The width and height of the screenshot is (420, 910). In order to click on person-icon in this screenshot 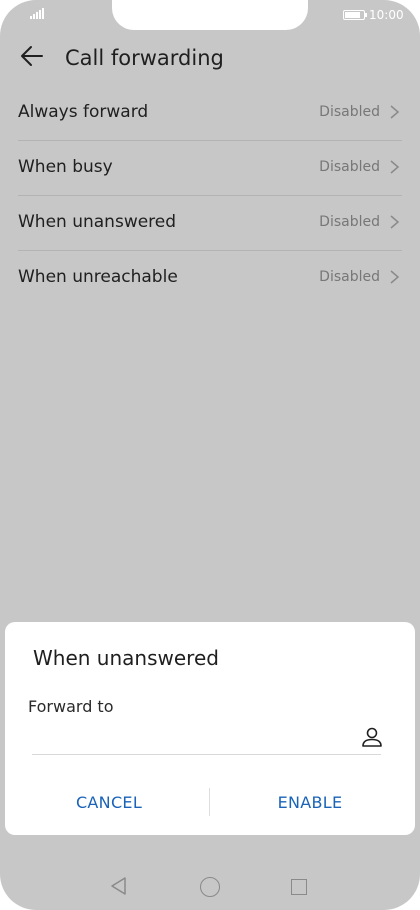, I will do `click(372, 737)`.